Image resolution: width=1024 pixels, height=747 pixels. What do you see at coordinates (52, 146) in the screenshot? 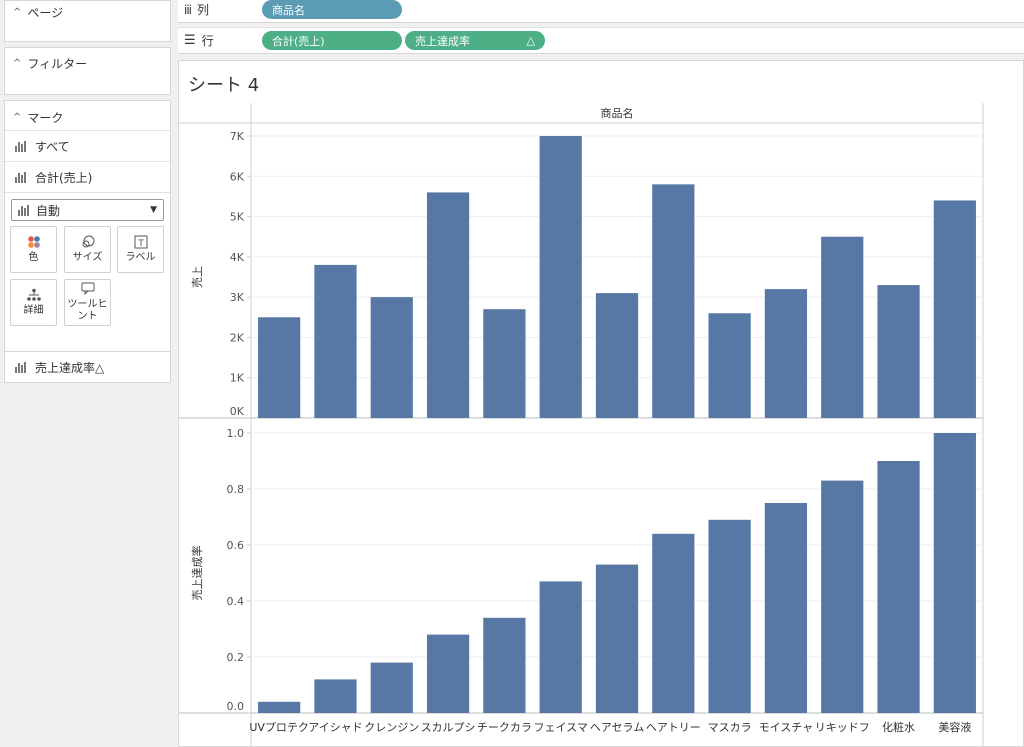
I see `marks-all-label: すべて` at bounding box center [52, 146].